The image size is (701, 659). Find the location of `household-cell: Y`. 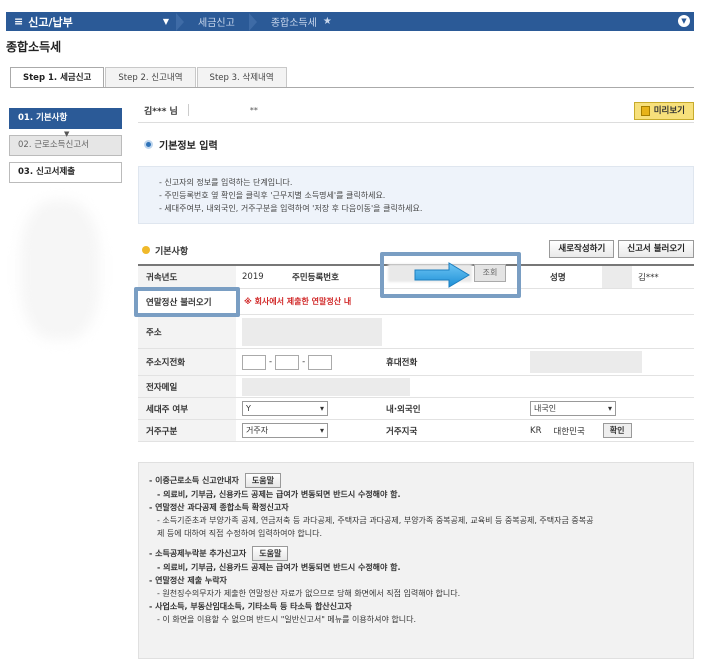

household-cell: Y is located at coordinates (307, 408).